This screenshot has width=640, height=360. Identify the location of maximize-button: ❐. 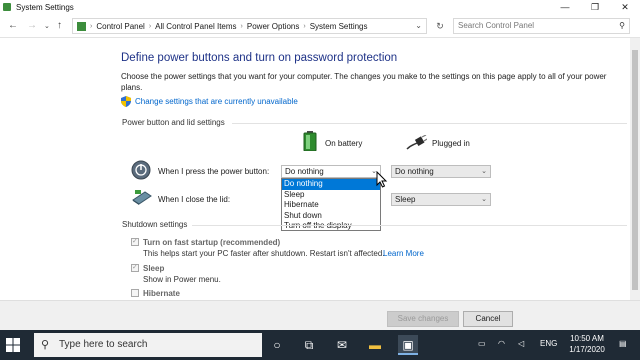
(595, 7).